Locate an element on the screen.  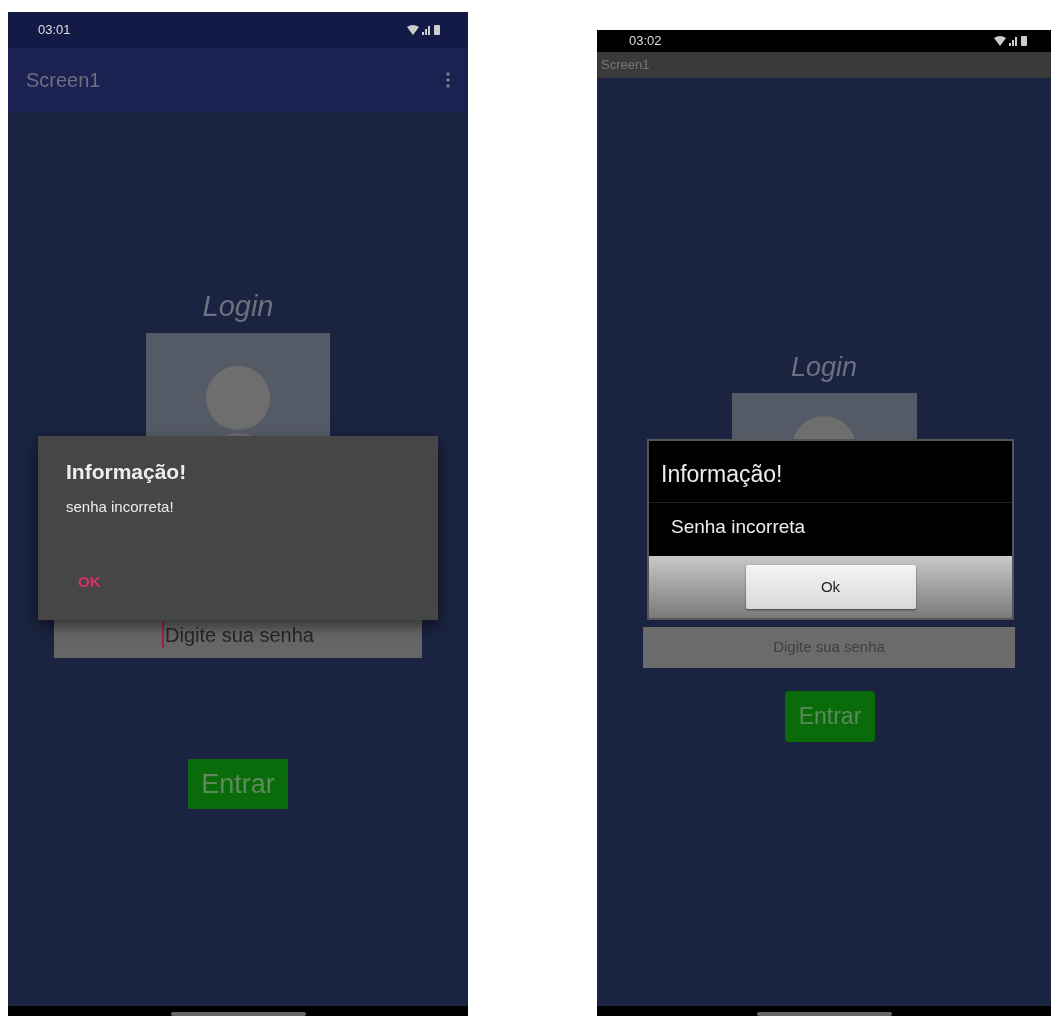
menu-icon is located at coordinates (448, 80).